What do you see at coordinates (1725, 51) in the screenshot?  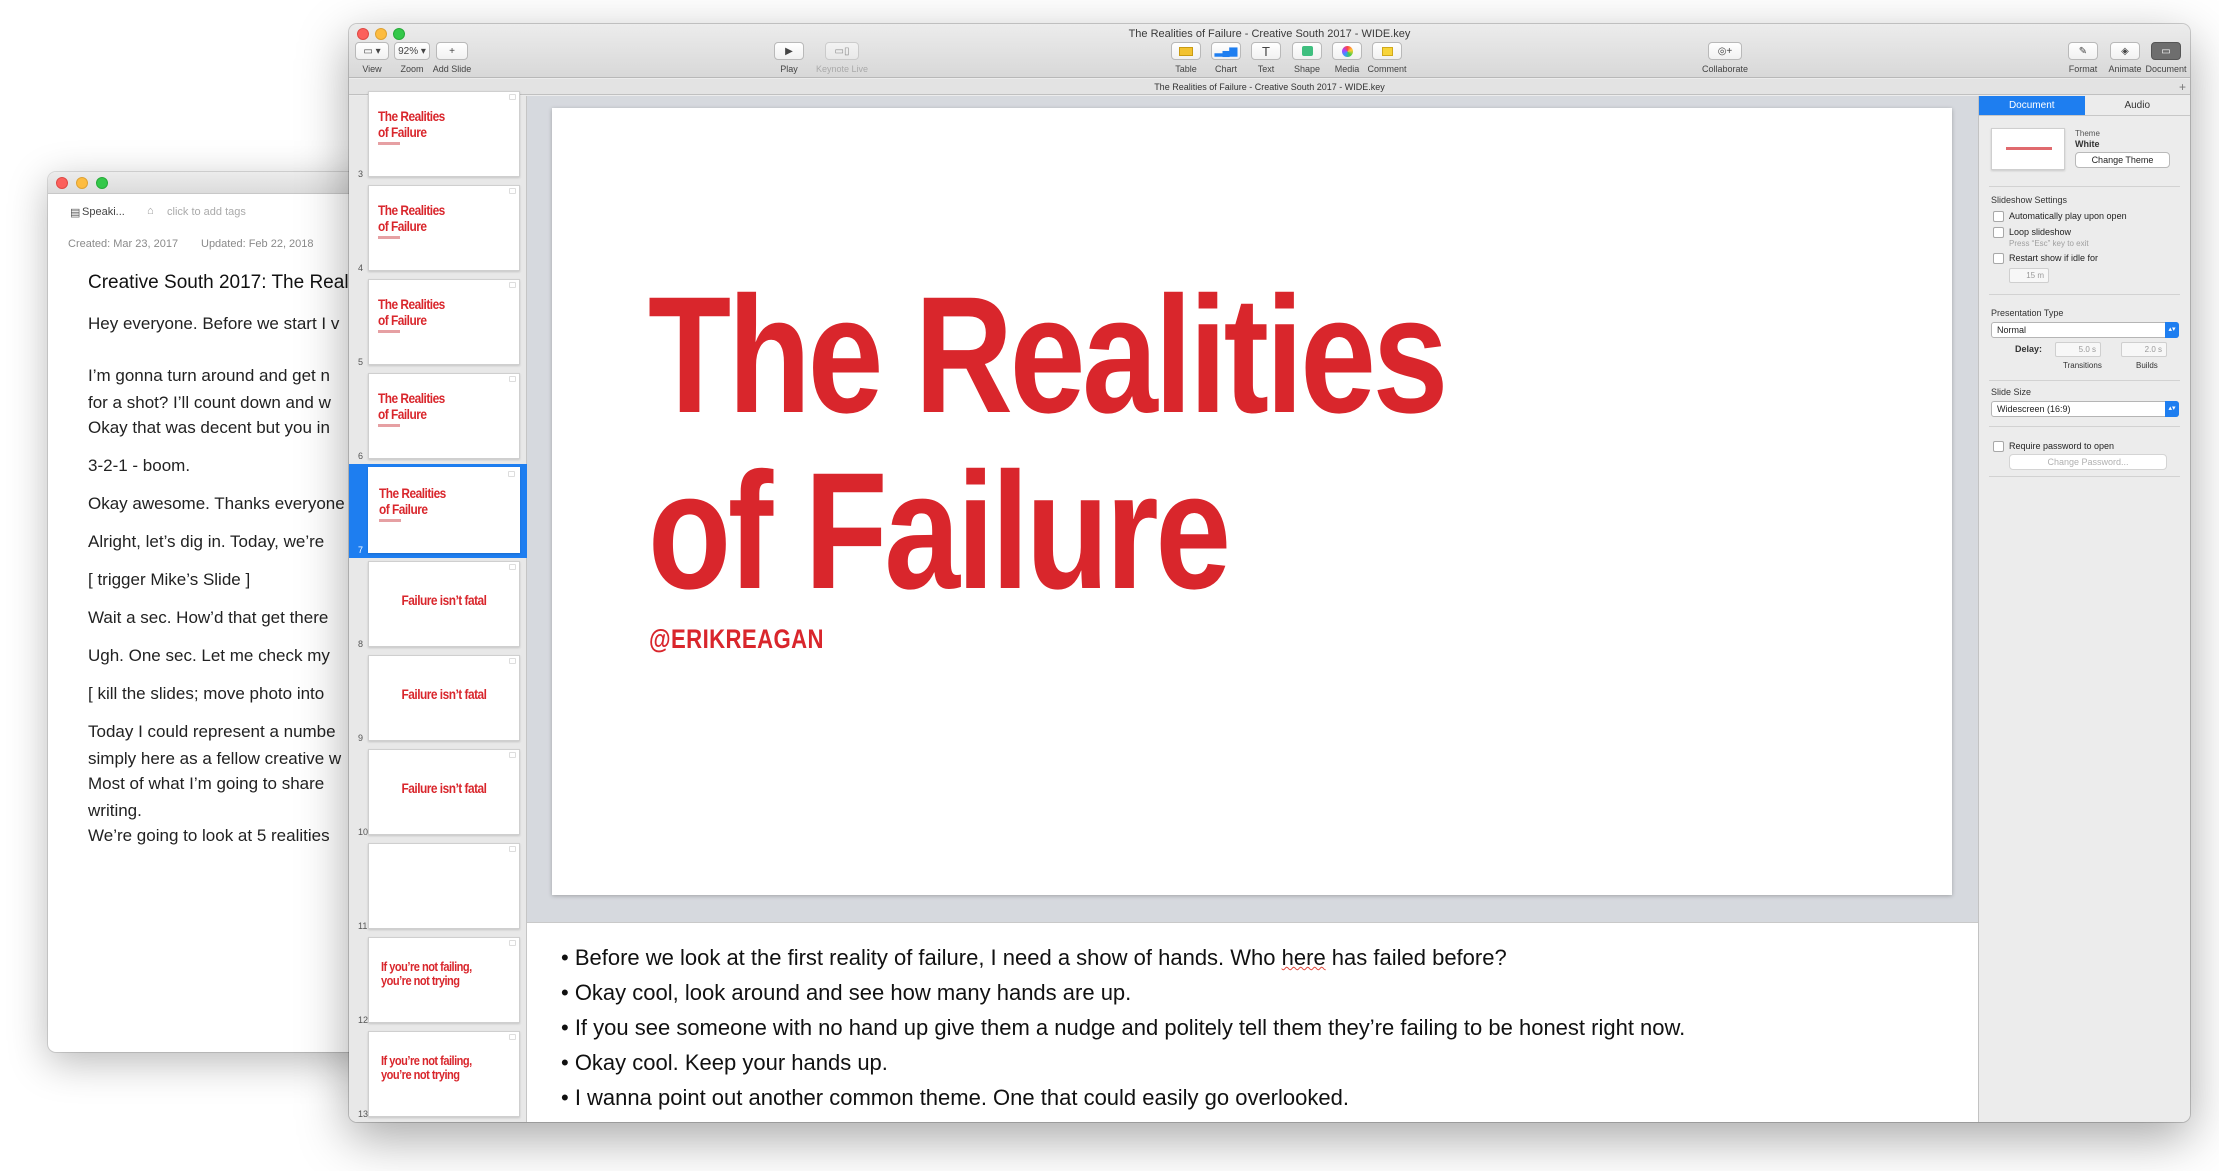 I see `collaborate-button: ◎+` at bounding box center [1725, 51].